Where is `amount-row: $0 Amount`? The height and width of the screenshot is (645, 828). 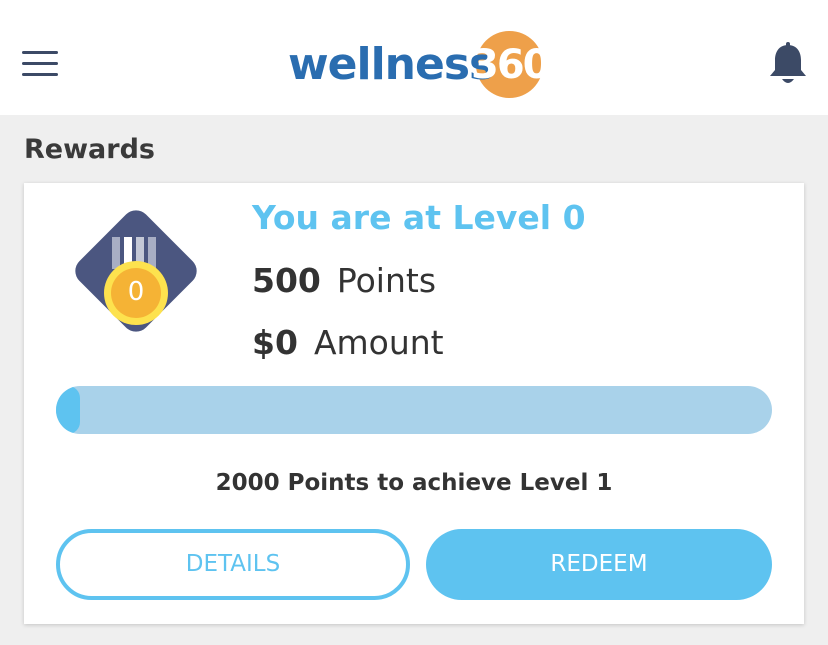 amount-row: $0 Amount is located at coordinates (348, 343).